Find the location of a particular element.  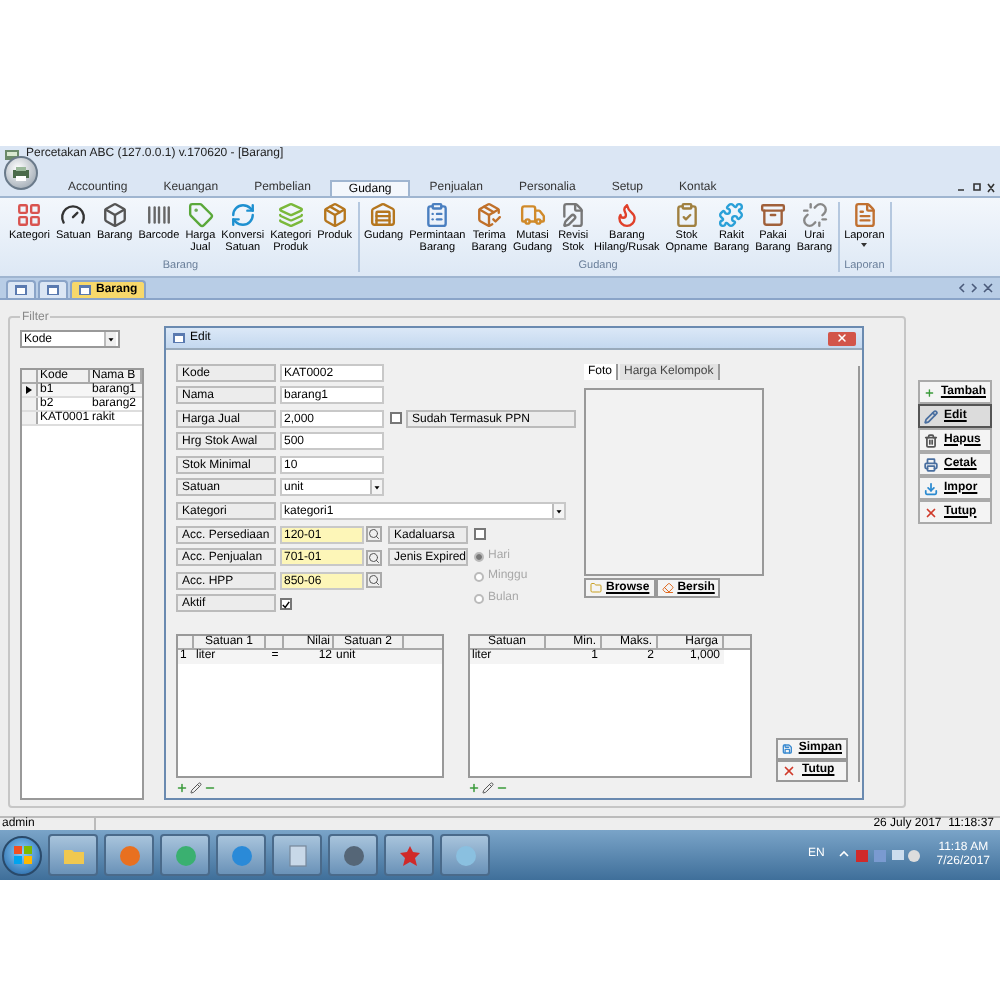

tag-icon is located at coordinates (200, 215).